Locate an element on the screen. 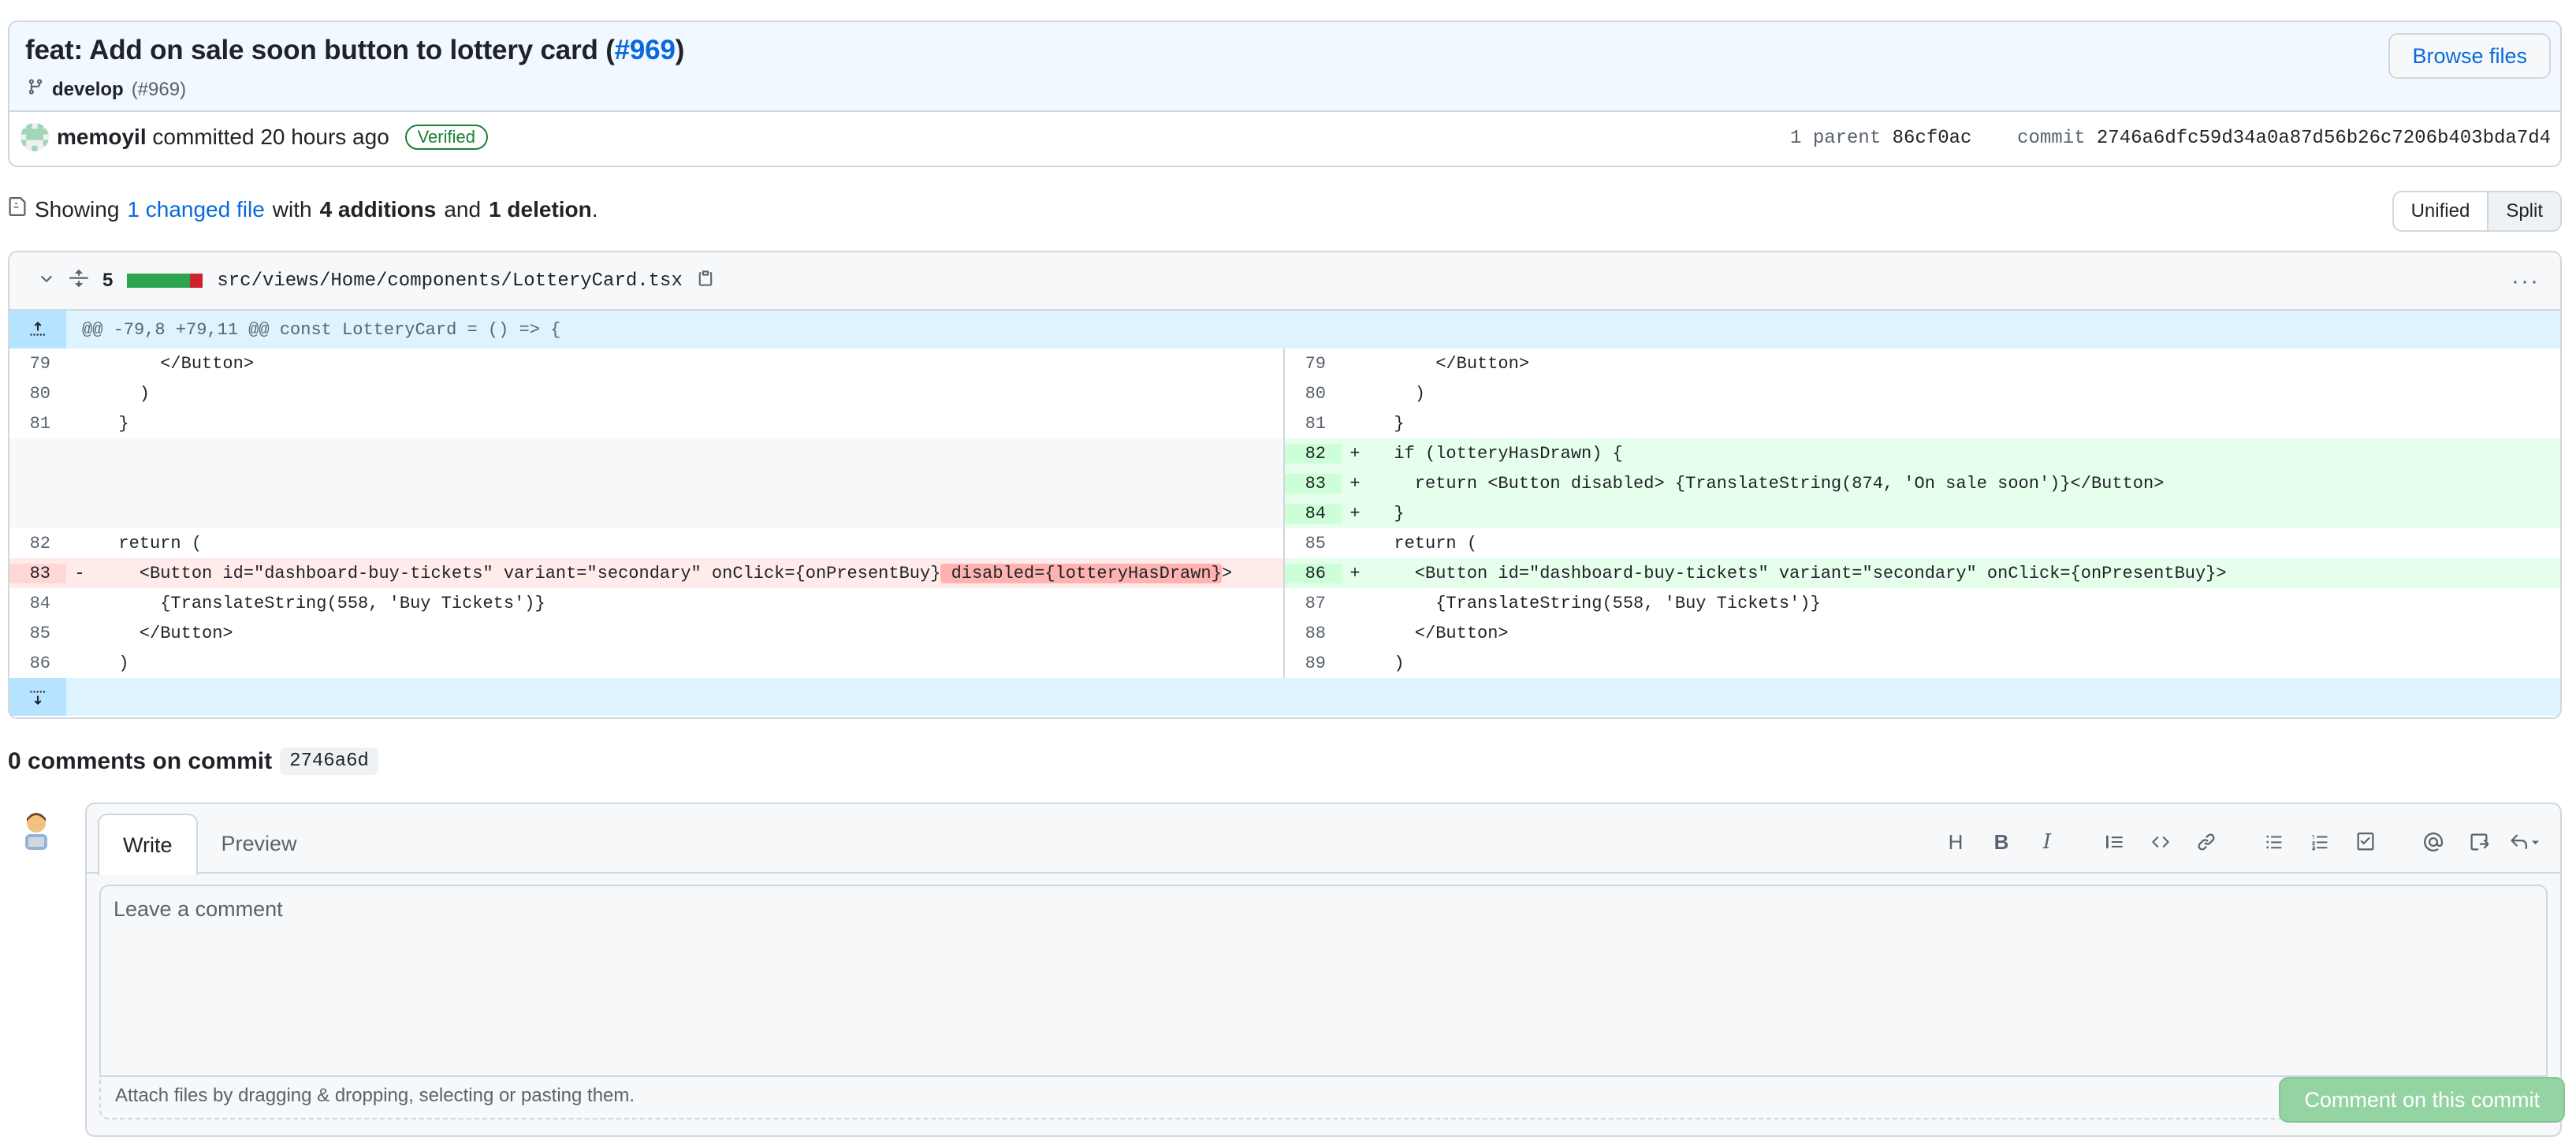 This screenshot has width=2576, height=1140. additions-count: 4 additions is located at coordinates (378, 209).